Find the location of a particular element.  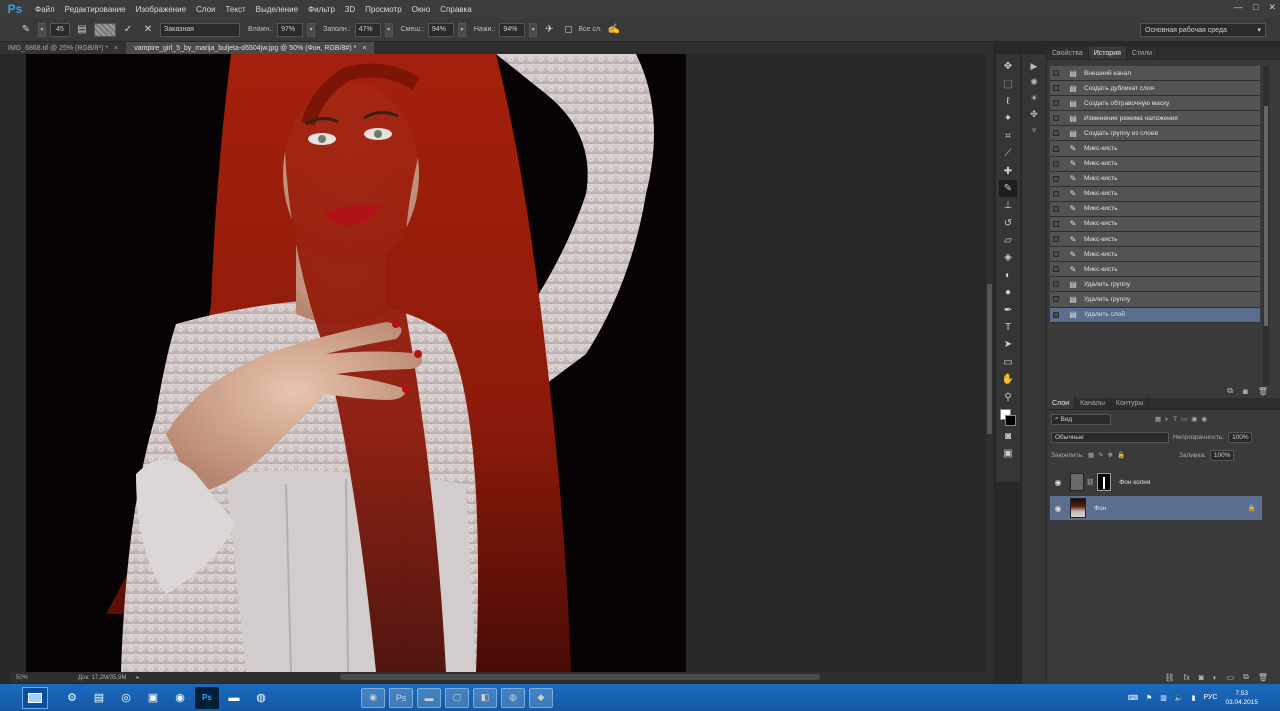

app-icon-2: ▤ is located at coordinates (99, 698).